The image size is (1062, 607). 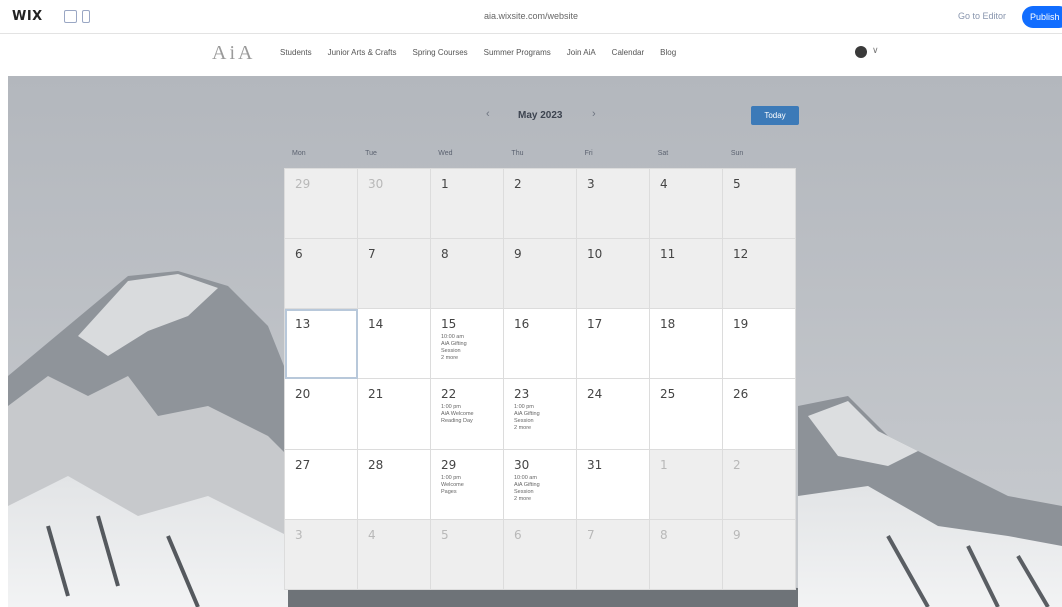 What do you see at coordinates (457, 414) in the screenshot?
I see `event-text: AiA Welcome` at bounding box center [457, 414].